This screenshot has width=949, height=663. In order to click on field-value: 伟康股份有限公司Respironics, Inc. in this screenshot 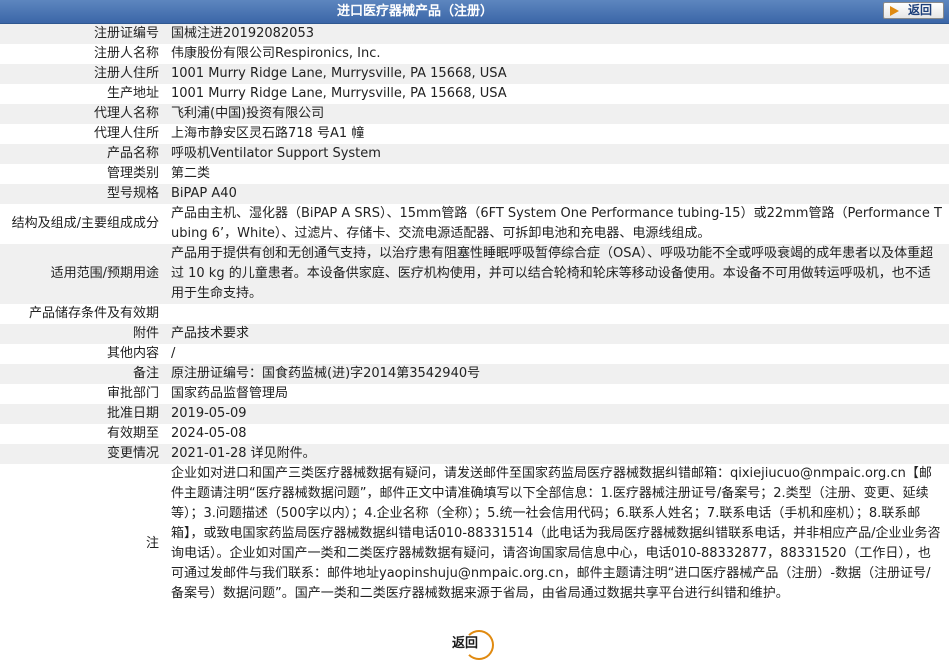, I will do `click(276, 53)`.